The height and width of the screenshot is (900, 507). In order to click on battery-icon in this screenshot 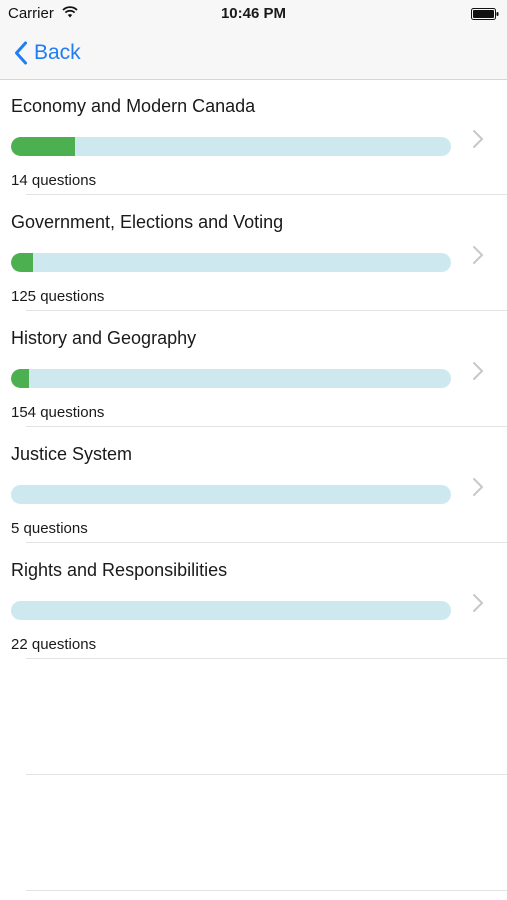, I will do `click(485, 14)`.